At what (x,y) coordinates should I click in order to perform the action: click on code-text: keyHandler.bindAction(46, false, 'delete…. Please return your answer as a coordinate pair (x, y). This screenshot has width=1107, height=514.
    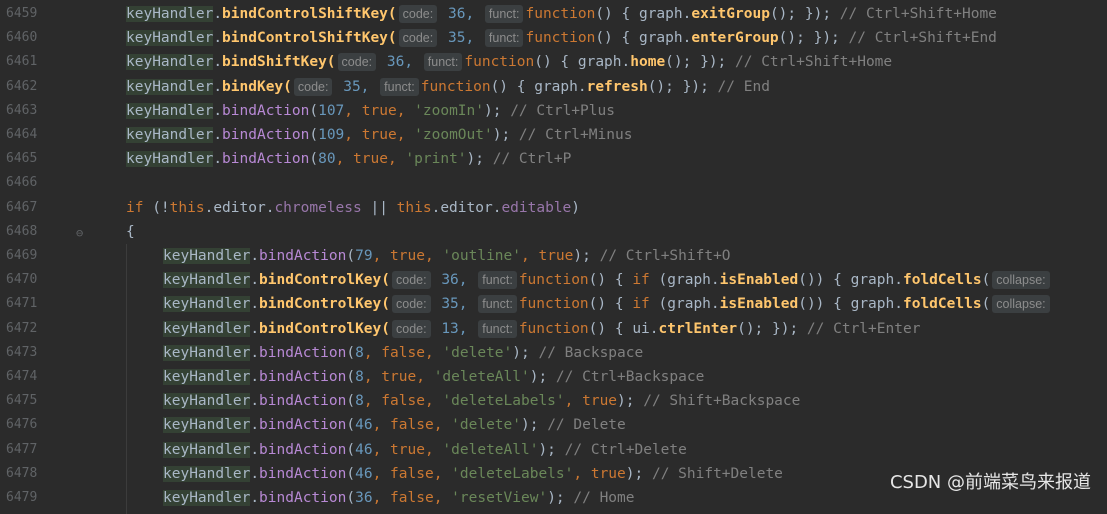
    Looking at the image, I should click on (394, 425).